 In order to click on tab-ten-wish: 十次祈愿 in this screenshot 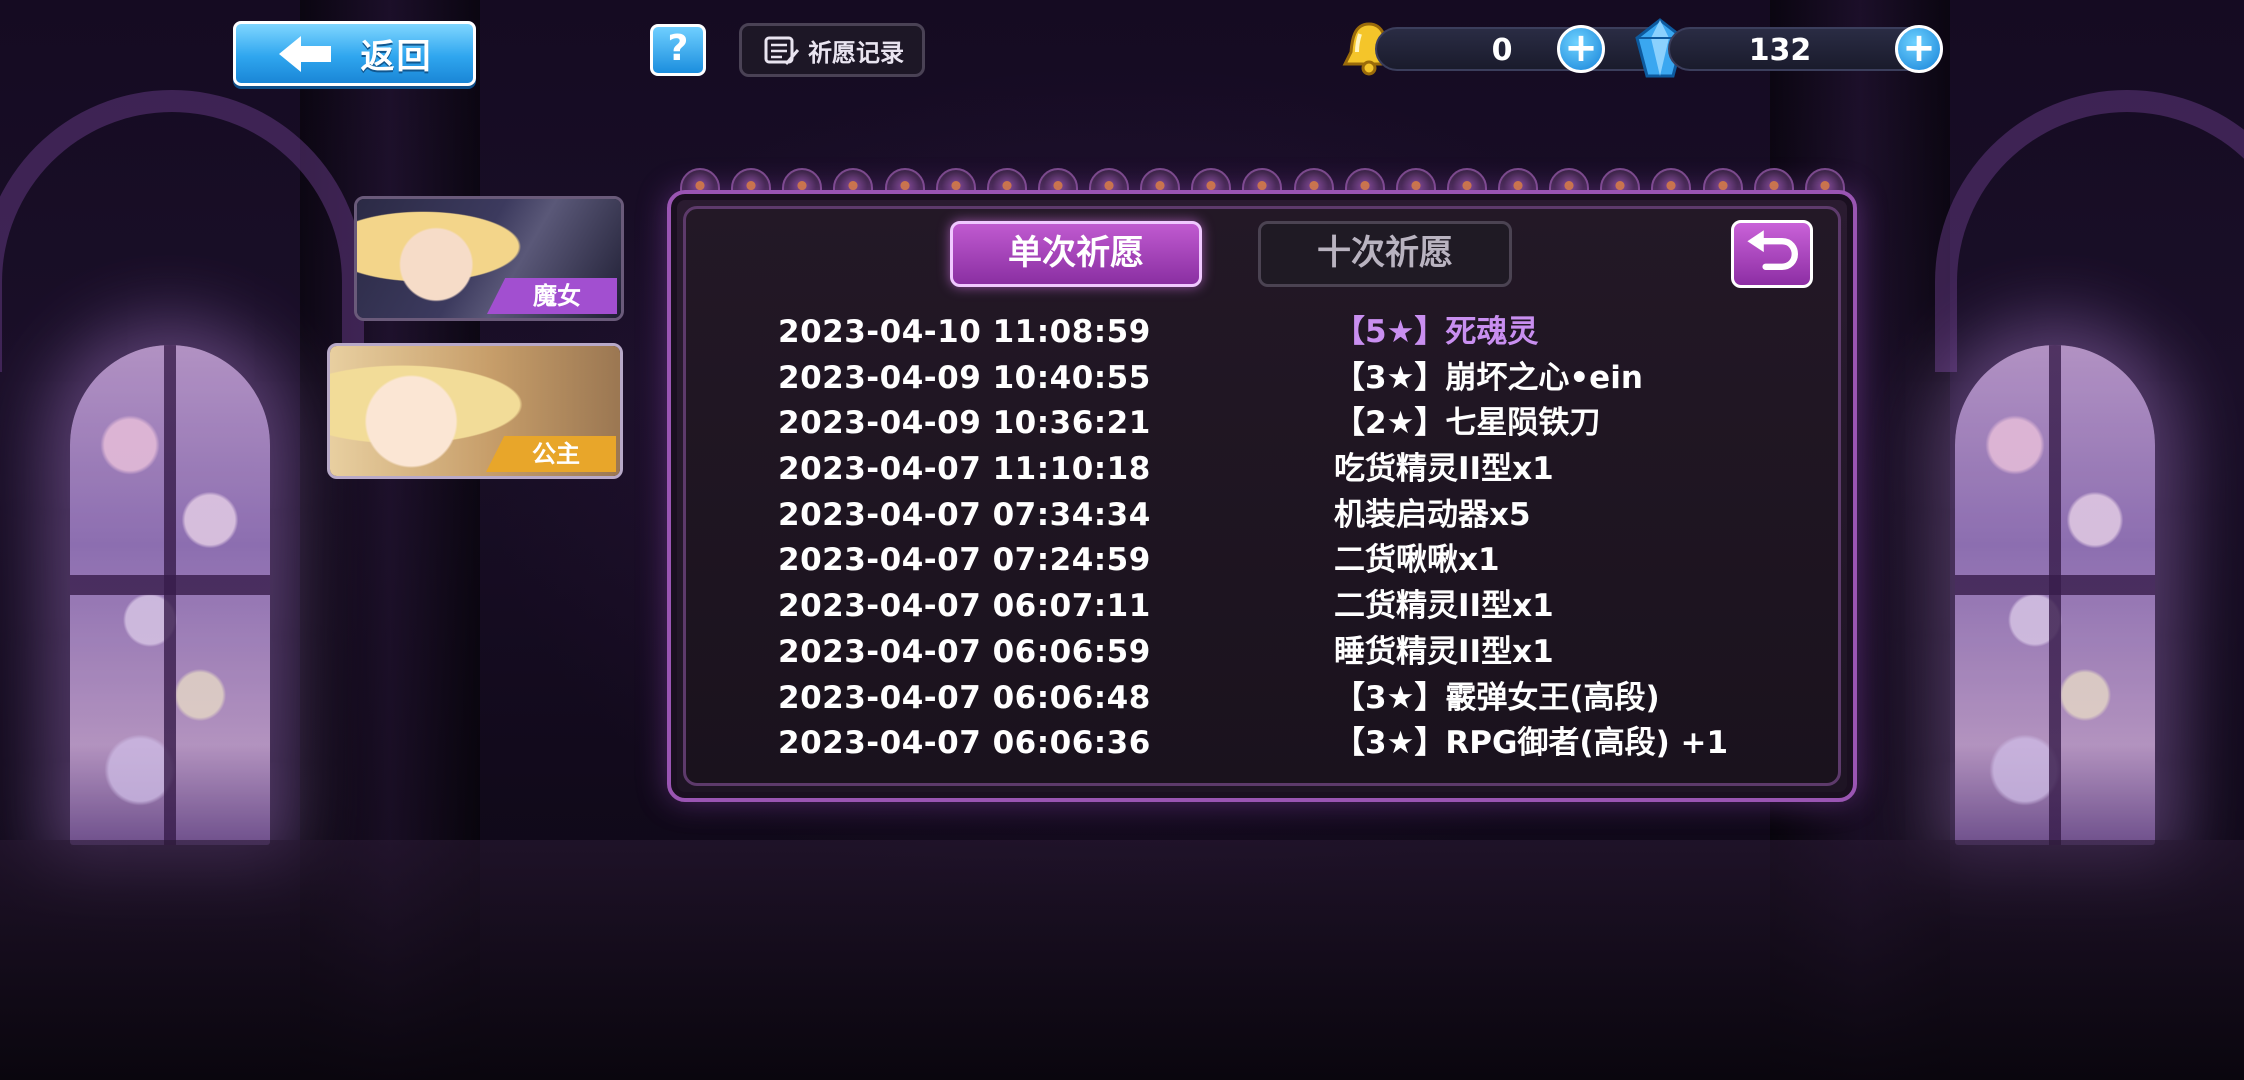, I will do `click(1385, 254)`.